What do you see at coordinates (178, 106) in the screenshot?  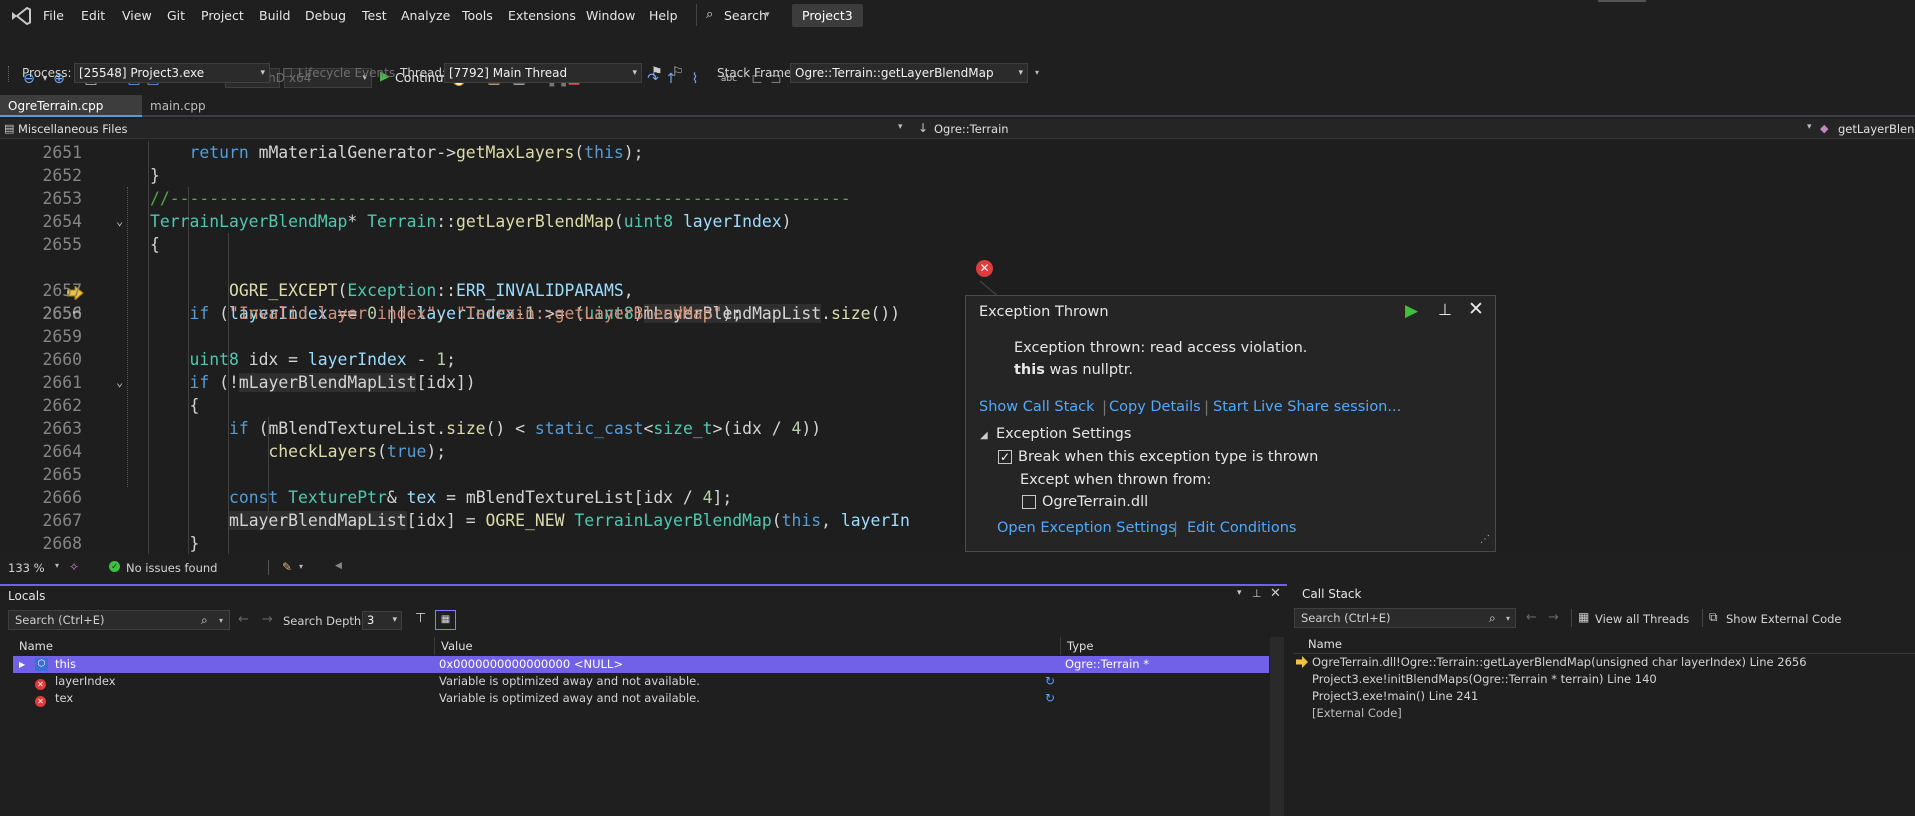 I see `tab-main-cpp: main.cpp` at bounding box center [178, 106].